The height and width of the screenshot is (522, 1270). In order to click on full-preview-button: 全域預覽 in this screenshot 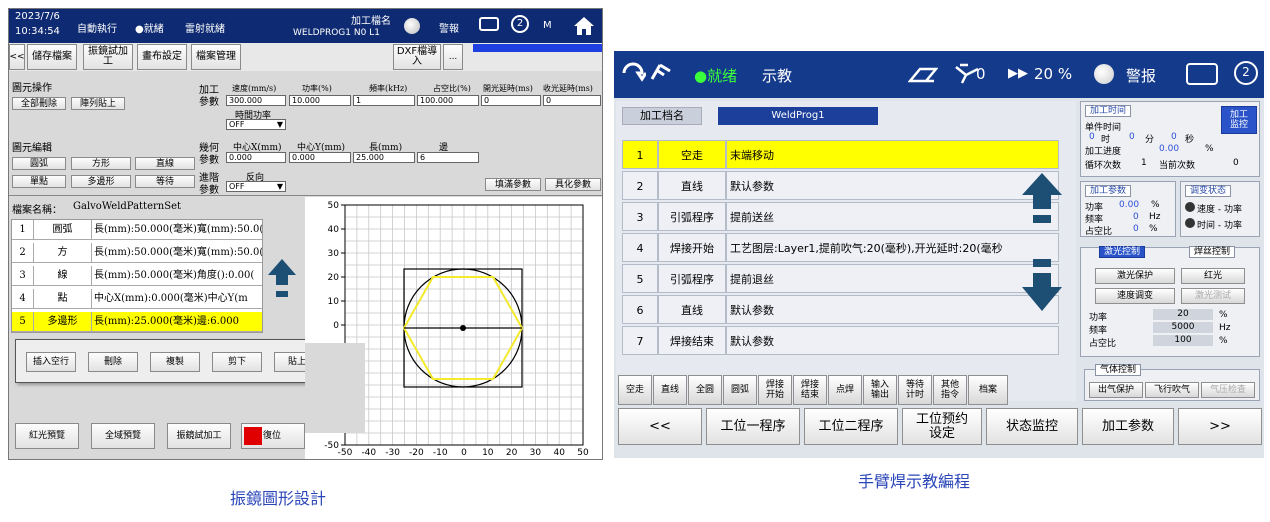, I will do `click(123, 436)`.